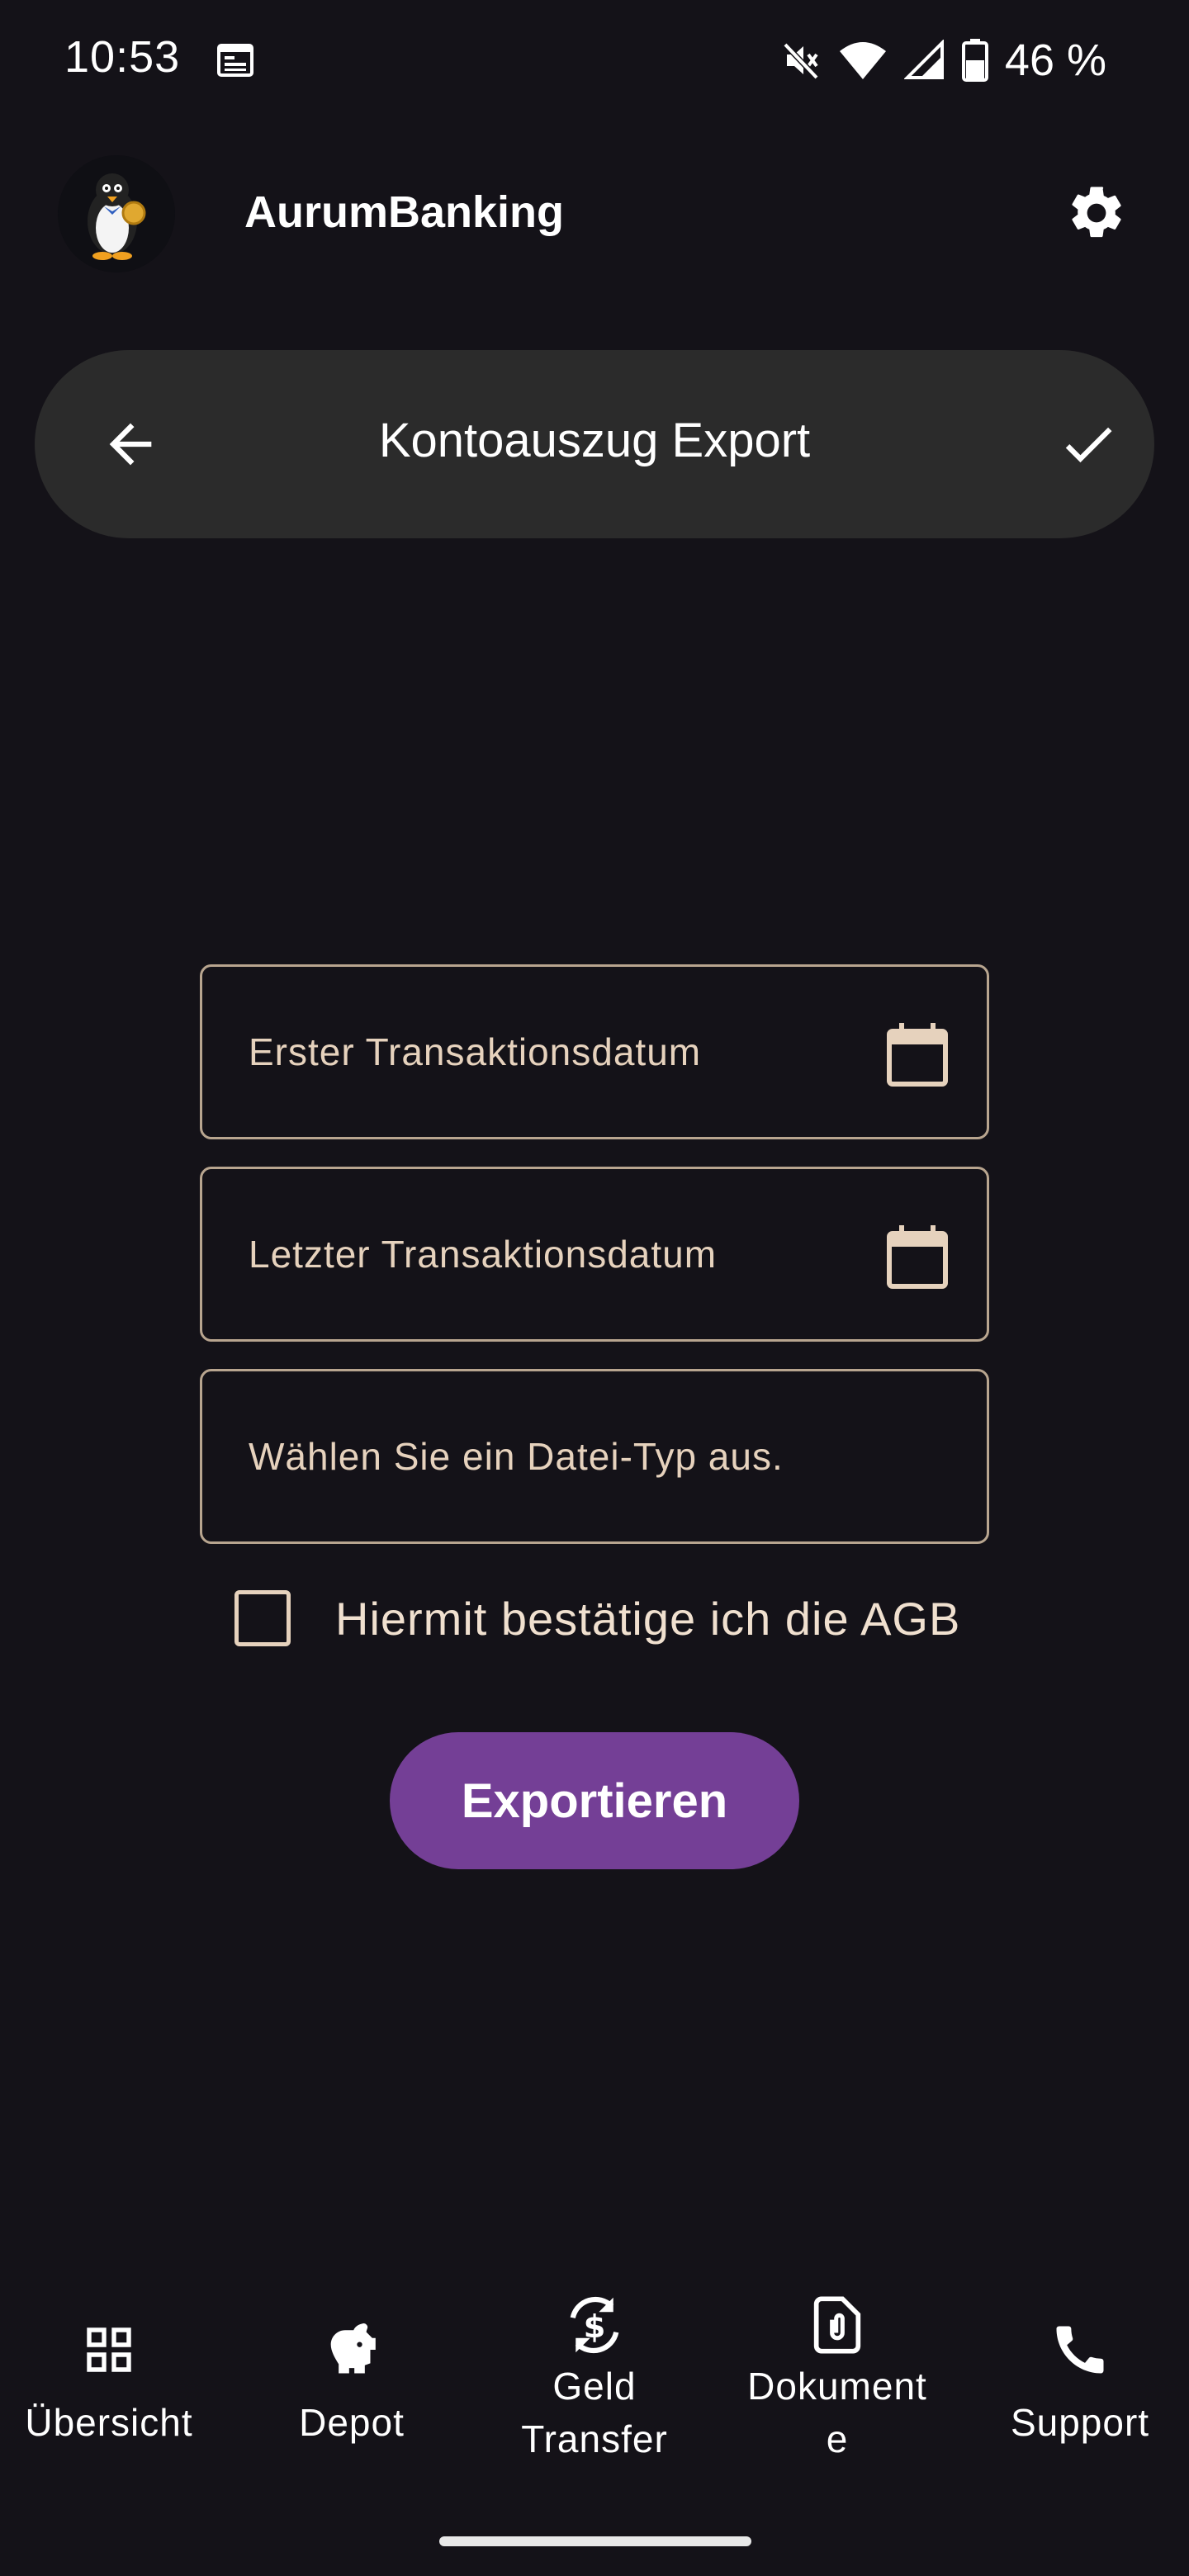  What do you see at coordinates (648, 1618) in the screenshot?
I see `agb-label: Hiermit bestätige ich die AGB` at bounding box center [648, 1618].